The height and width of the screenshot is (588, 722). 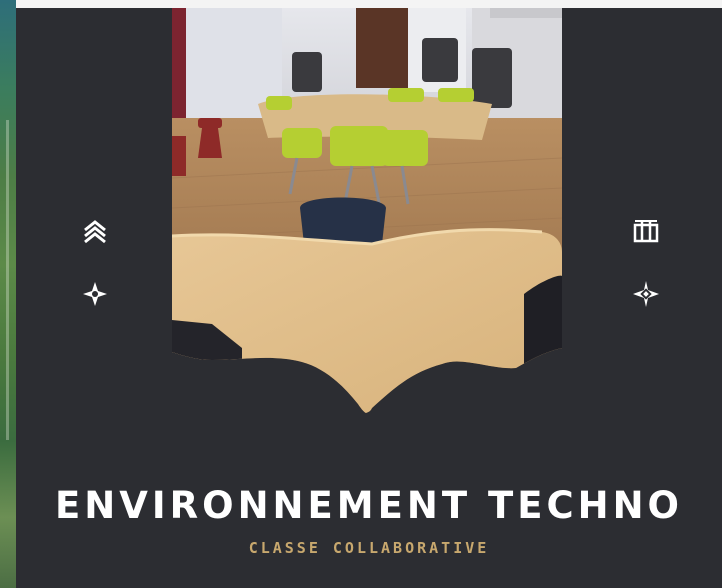 I want to click on compass-star-icon, so click(x=95, y=294).